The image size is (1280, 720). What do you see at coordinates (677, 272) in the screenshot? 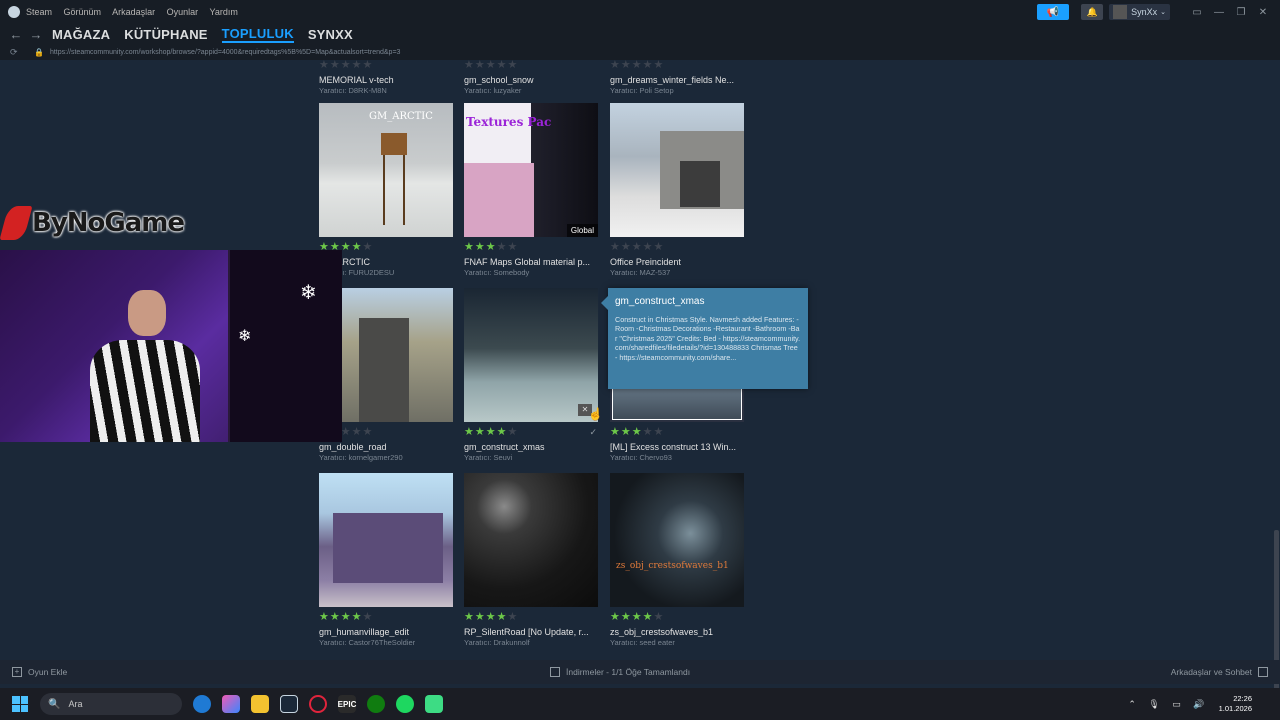
I see `item-author: Yaratıcı: MAZ-537` at bounding box center [677, 272].